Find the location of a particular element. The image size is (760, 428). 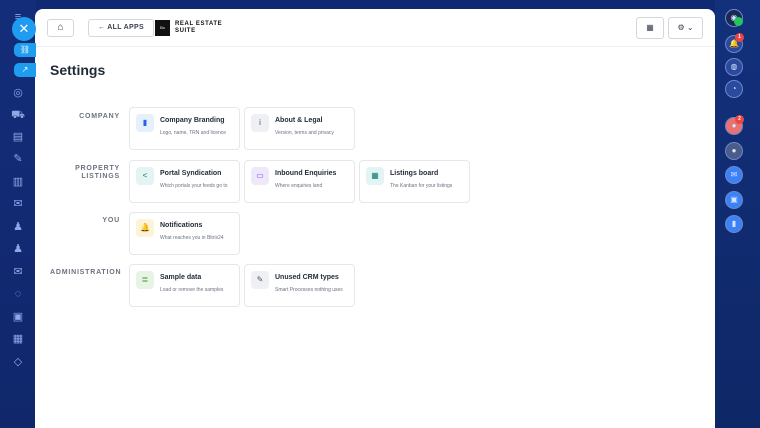

settings-menu-button: ⚙ ⌄ is located at coordinates (685, 28).